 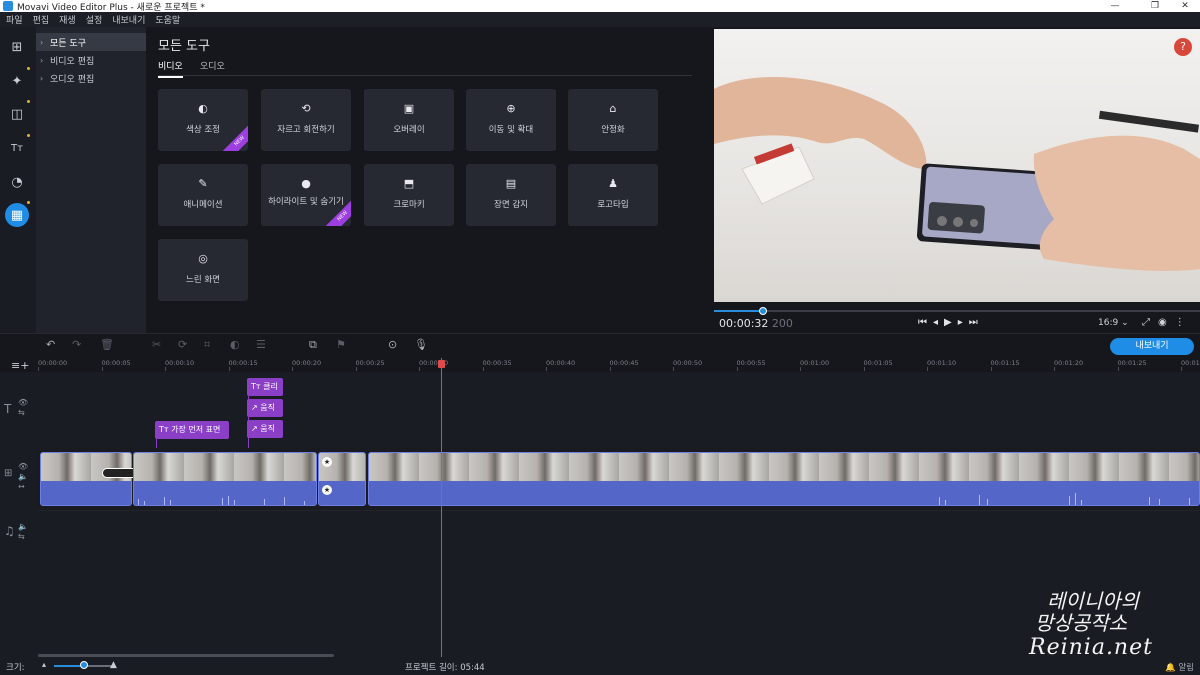 What do you see at coordinates (203, 280) in the screenshot?
I see `tool-label: 느린 화면` at bounding box center [203, 280].